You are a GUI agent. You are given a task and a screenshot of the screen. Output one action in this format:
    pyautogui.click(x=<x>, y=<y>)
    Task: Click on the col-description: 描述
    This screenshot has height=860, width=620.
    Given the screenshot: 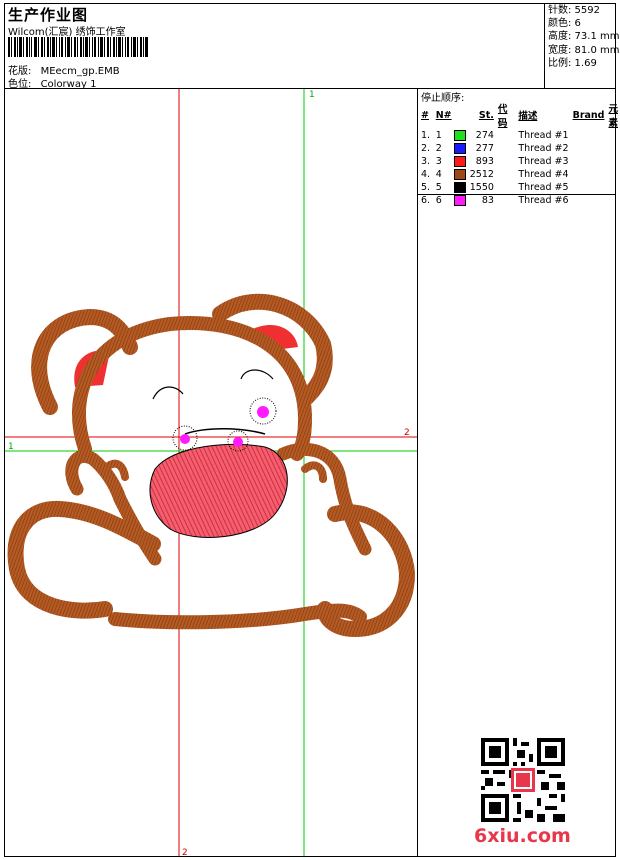 What is the action you would take?
    pyautogui.click(x=528, y=116)
    